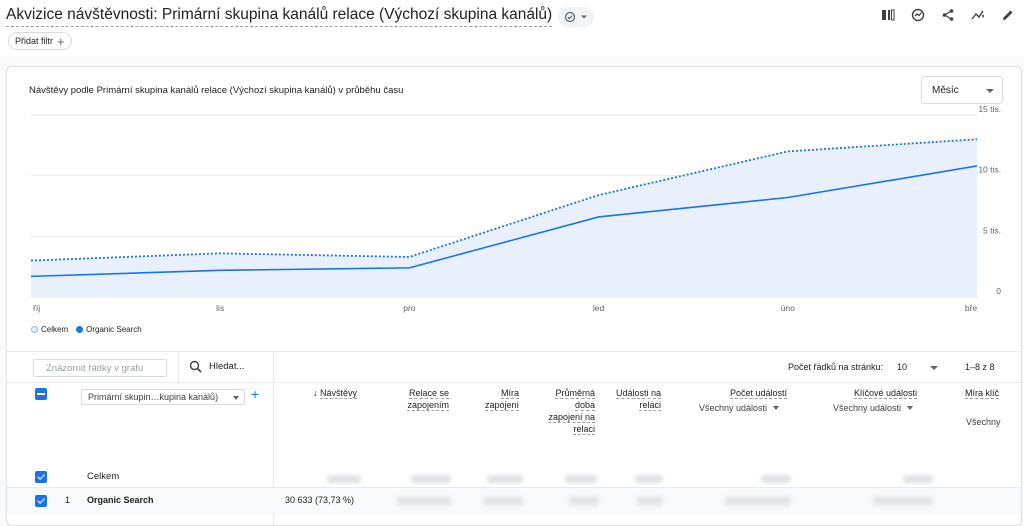 The height and width of the screenshot is (526, 1024). I want to click on event-filter-caret-icon, so click(776, 408).